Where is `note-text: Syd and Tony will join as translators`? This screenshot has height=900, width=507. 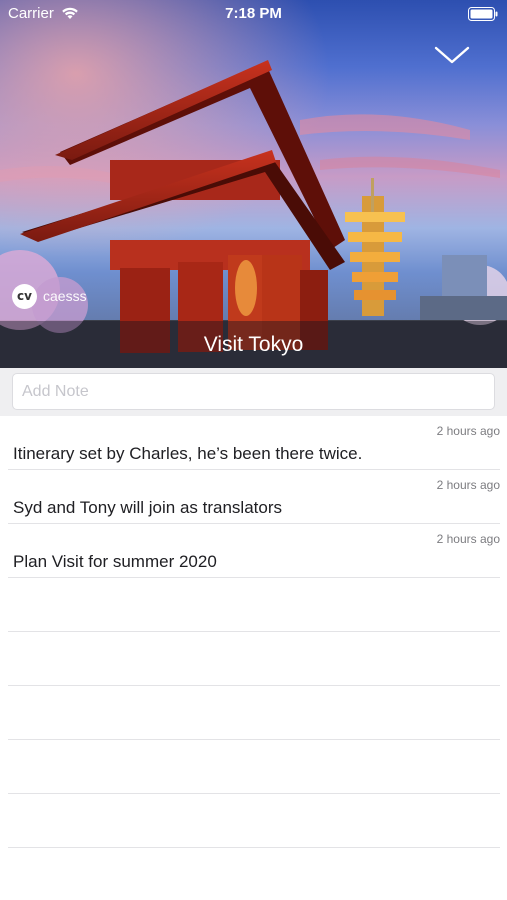
note-text: Syd and Tony will join as translators is located at coordinates (147, 507).